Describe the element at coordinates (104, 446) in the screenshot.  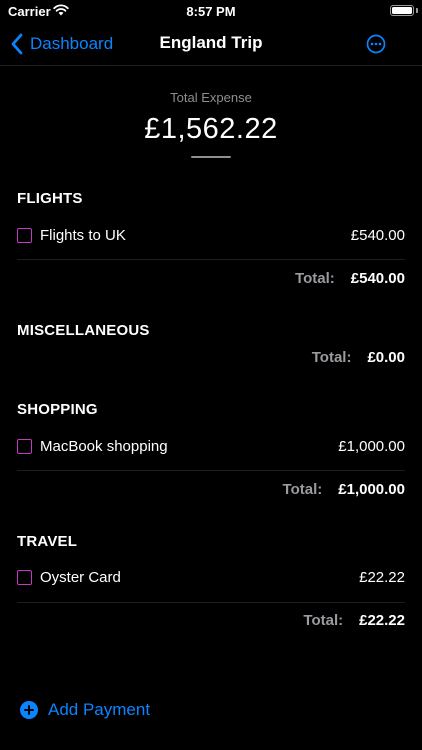
I see `expense-name: MacBook shopping` at that location.